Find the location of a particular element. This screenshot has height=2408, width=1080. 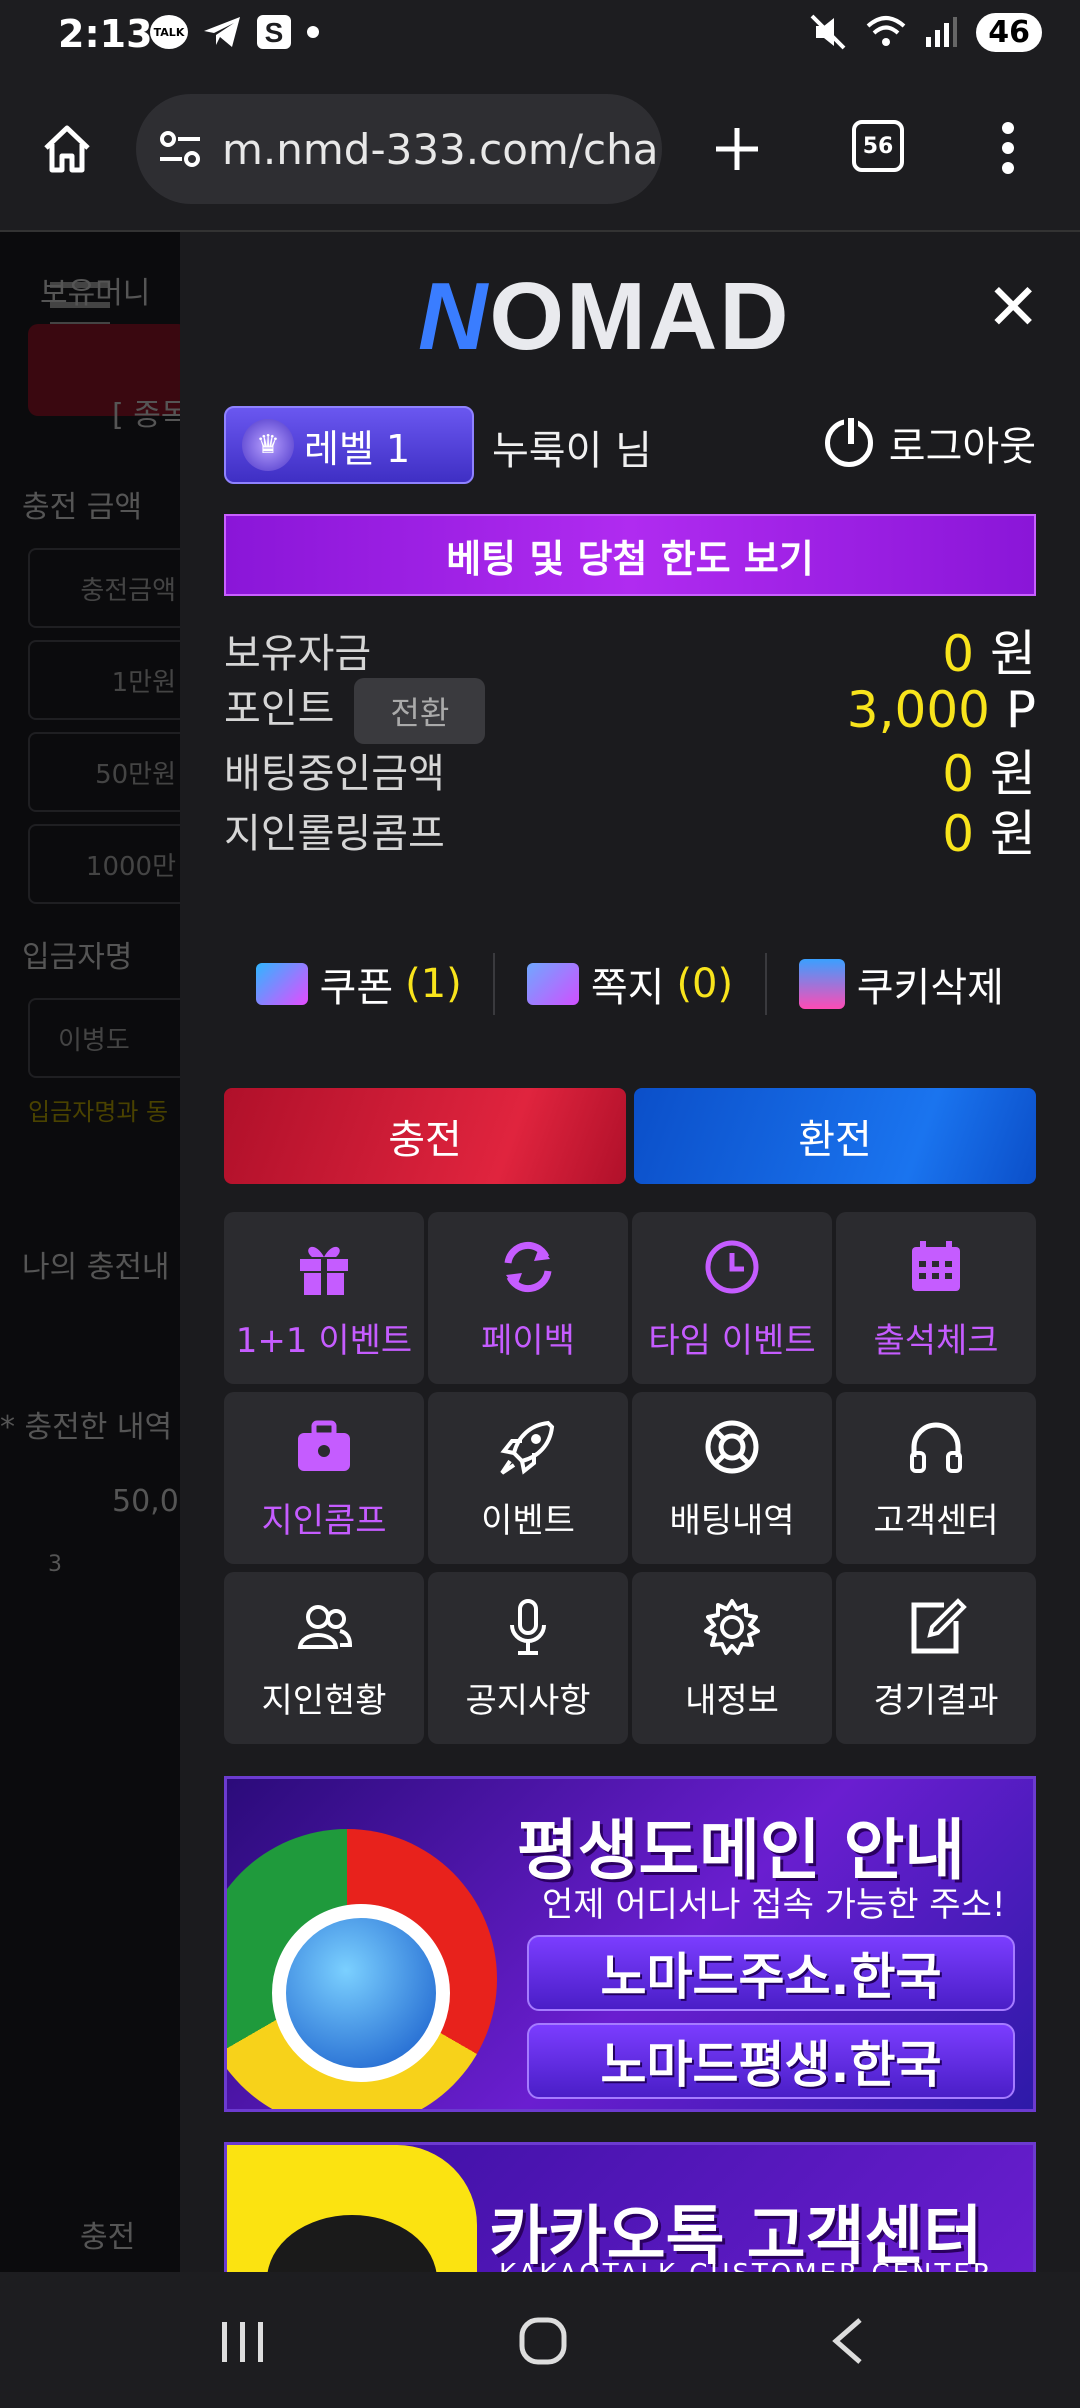

menu-label: 배팅내역 is located at coordinates (732, 1520).